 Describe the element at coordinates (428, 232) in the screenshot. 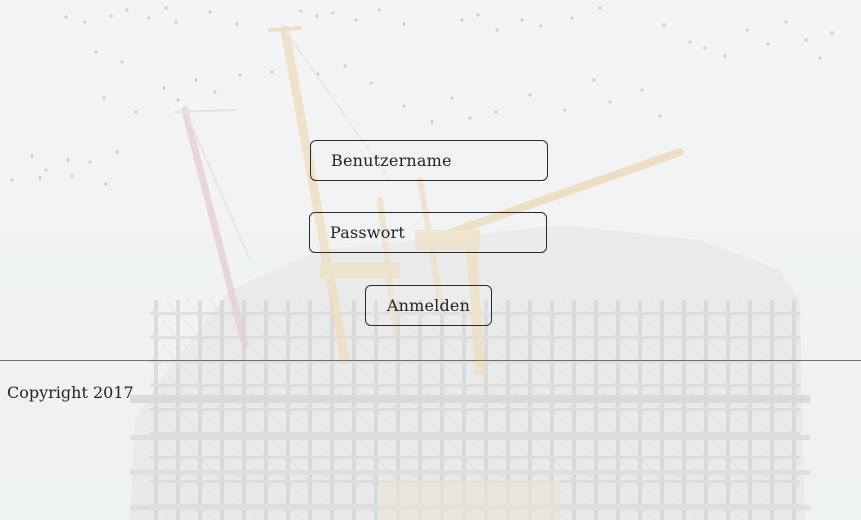

I see `password-input` at that location.